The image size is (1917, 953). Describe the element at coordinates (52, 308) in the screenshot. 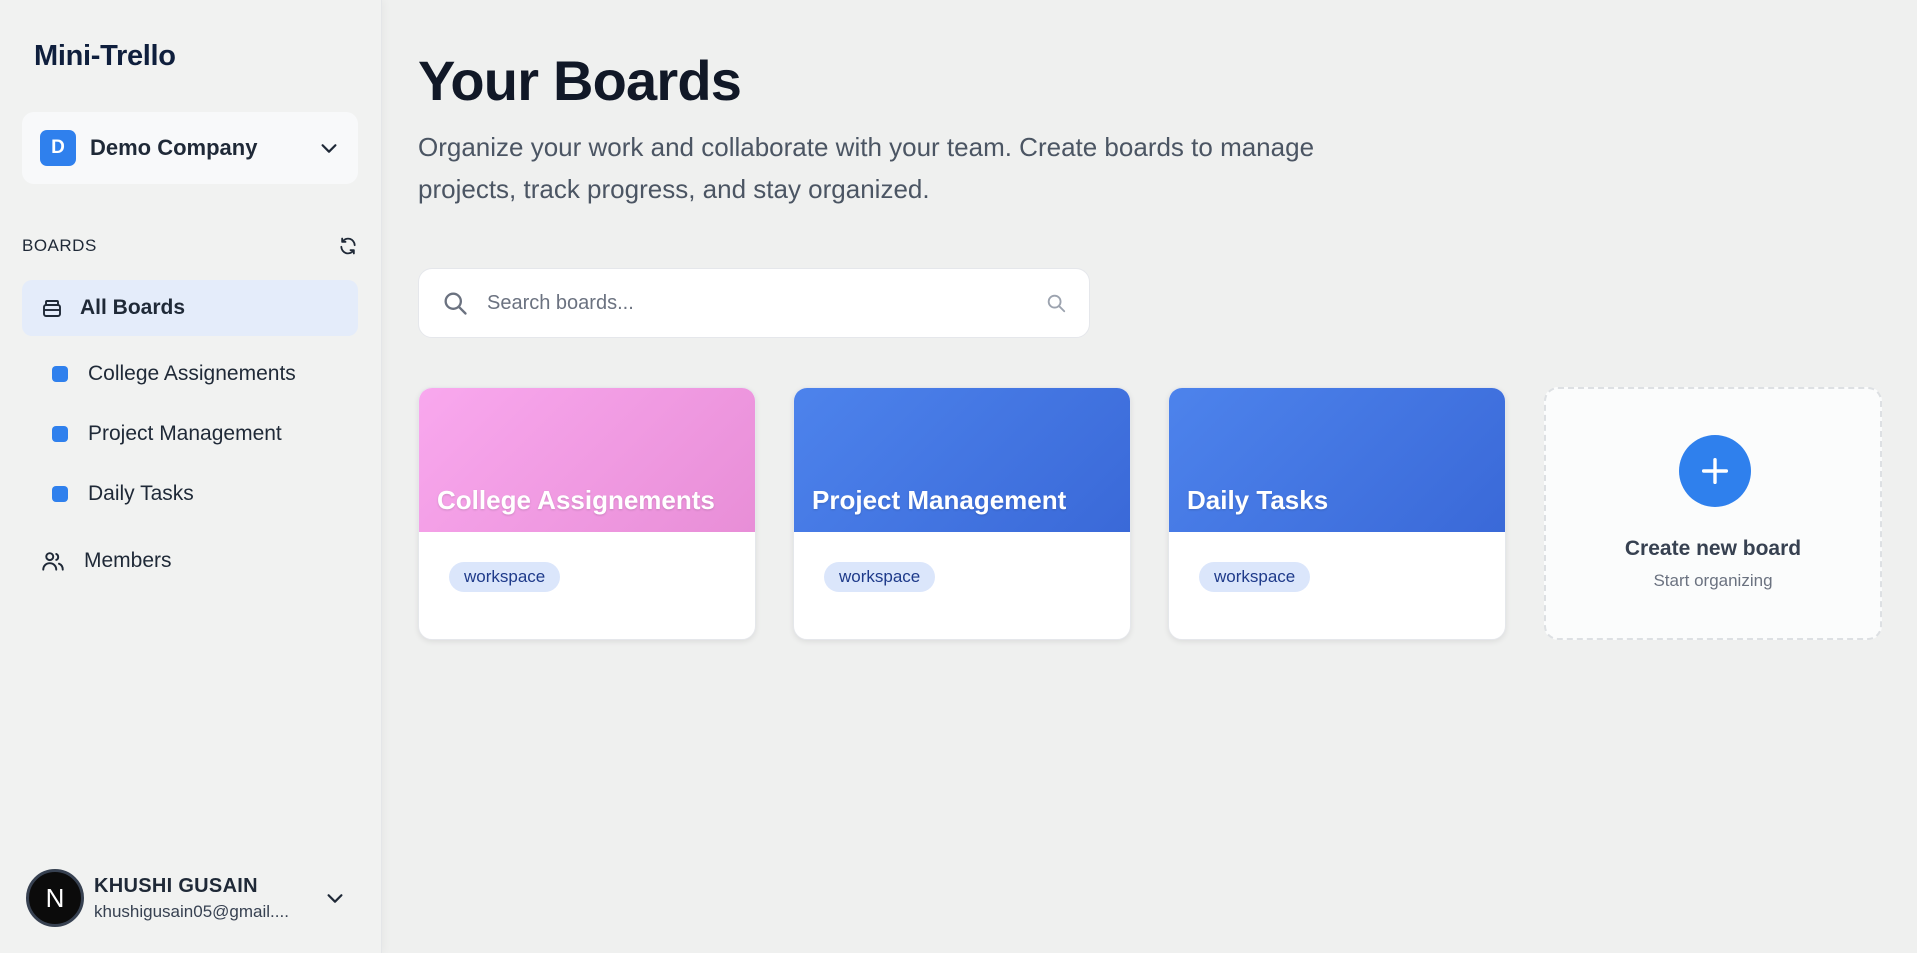

I see `archive-box-icon` at that location.